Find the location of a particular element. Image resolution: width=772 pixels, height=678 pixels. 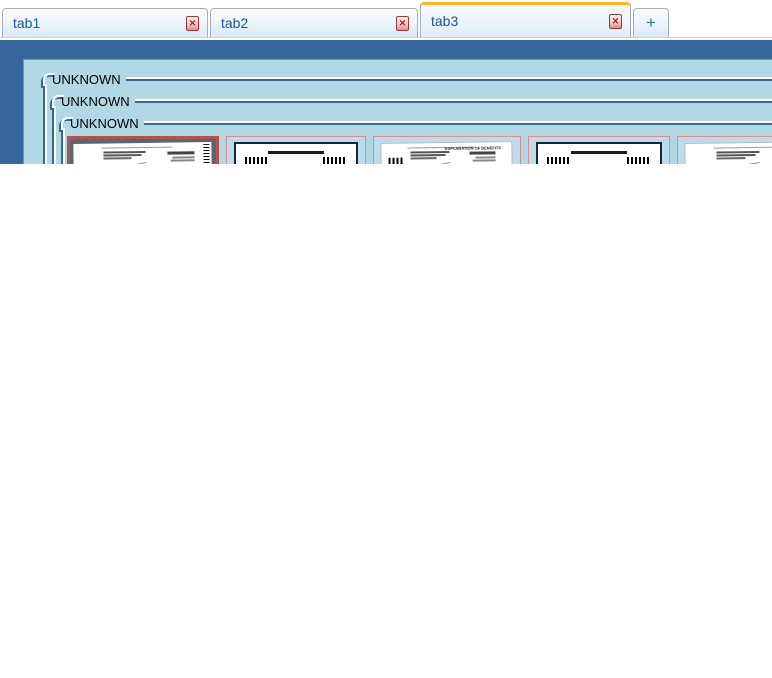

group-unknown-2: UNKNOWN UNKNOWN EXPLANATION OF BENEFITS is located at coordinates (411, 127).